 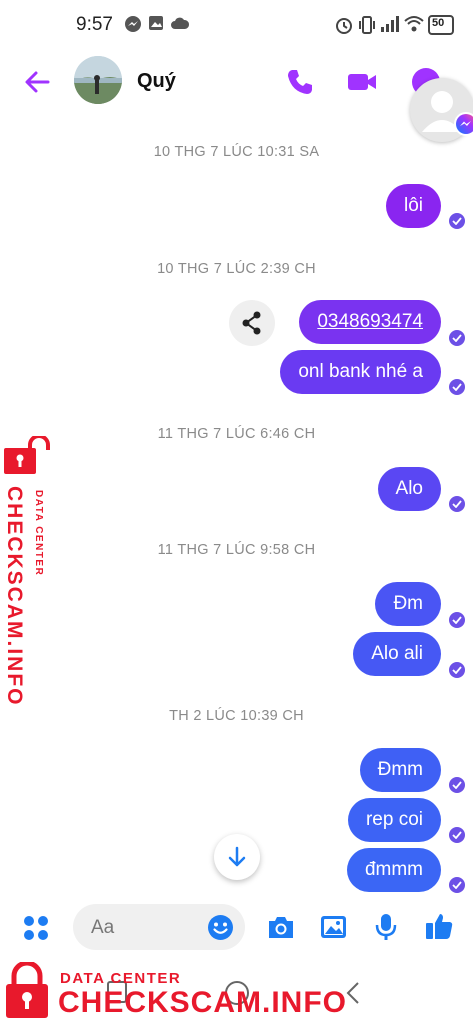 I want to click on phone-link-bubble: 0348693474, so click(x=370, y=322).